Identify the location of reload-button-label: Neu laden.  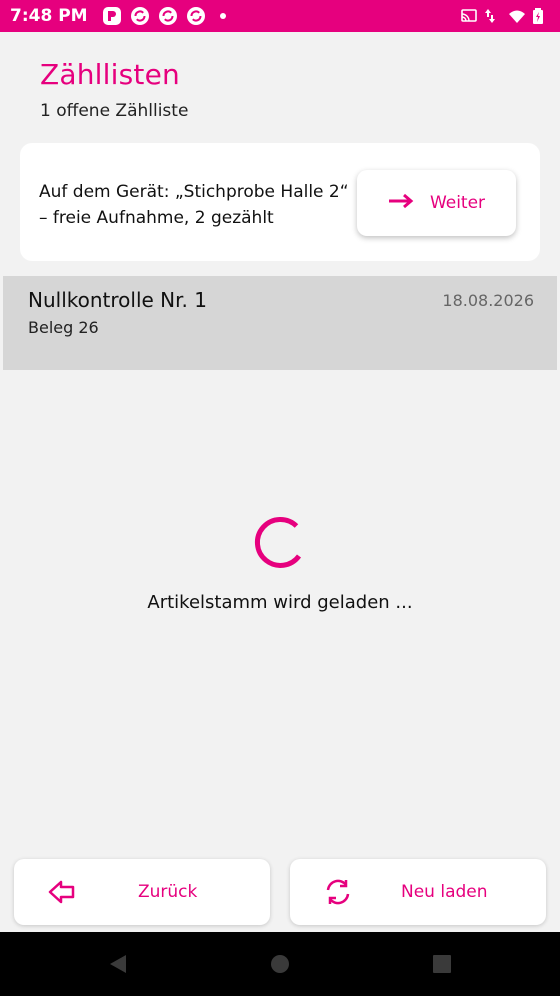
(444, 892).